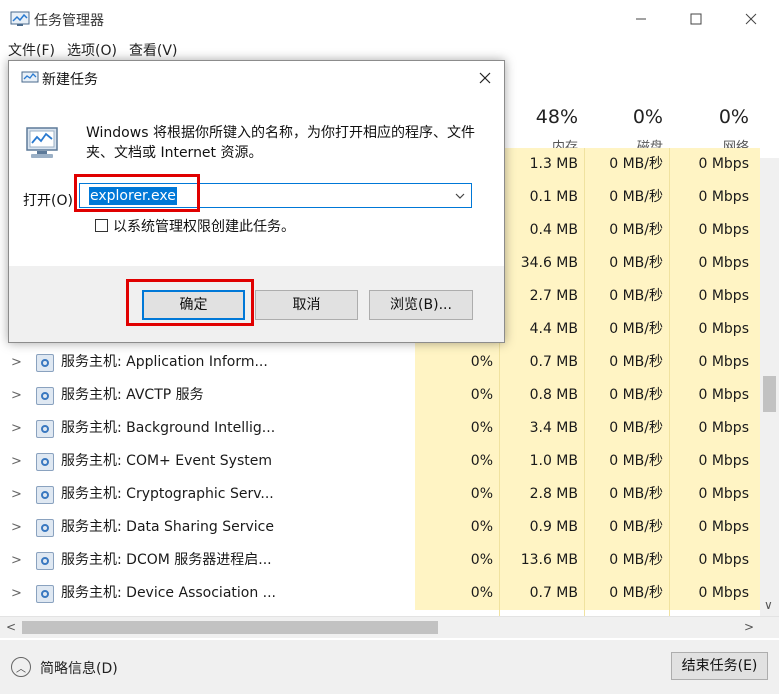 The image size is (779, 694). Describe the element at coordinates (101, 225) in the screenshot. I see `admin-checkbox` at that location.